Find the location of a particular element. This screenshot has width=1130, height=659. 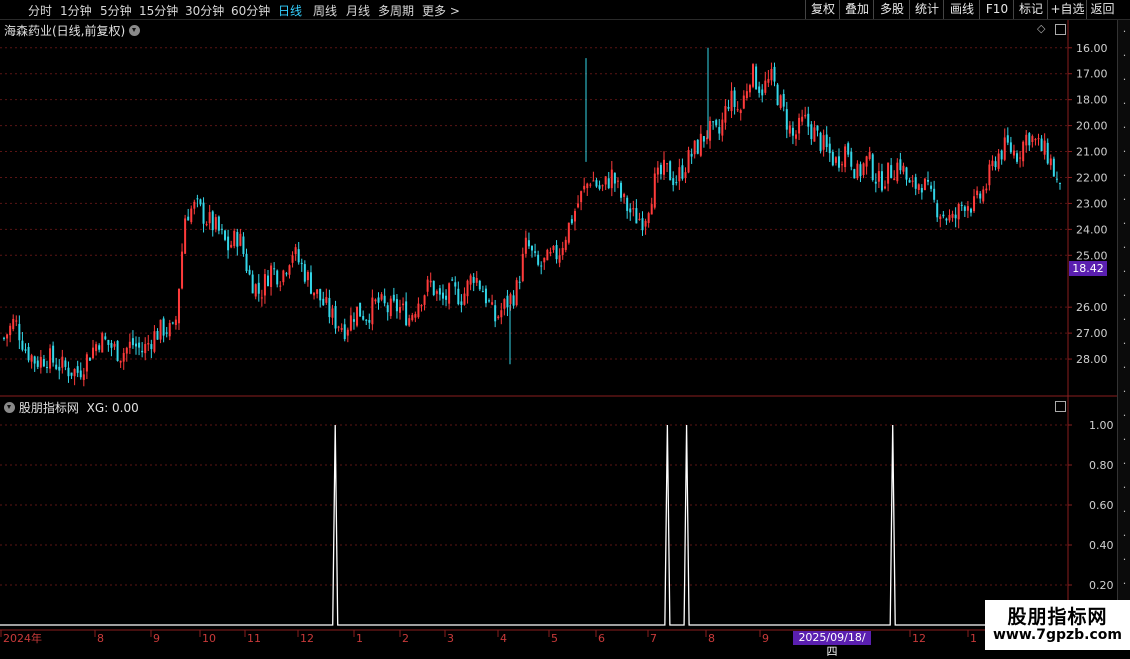

toolbar-button-8: 返回 is located at coordinates (1102, 9).